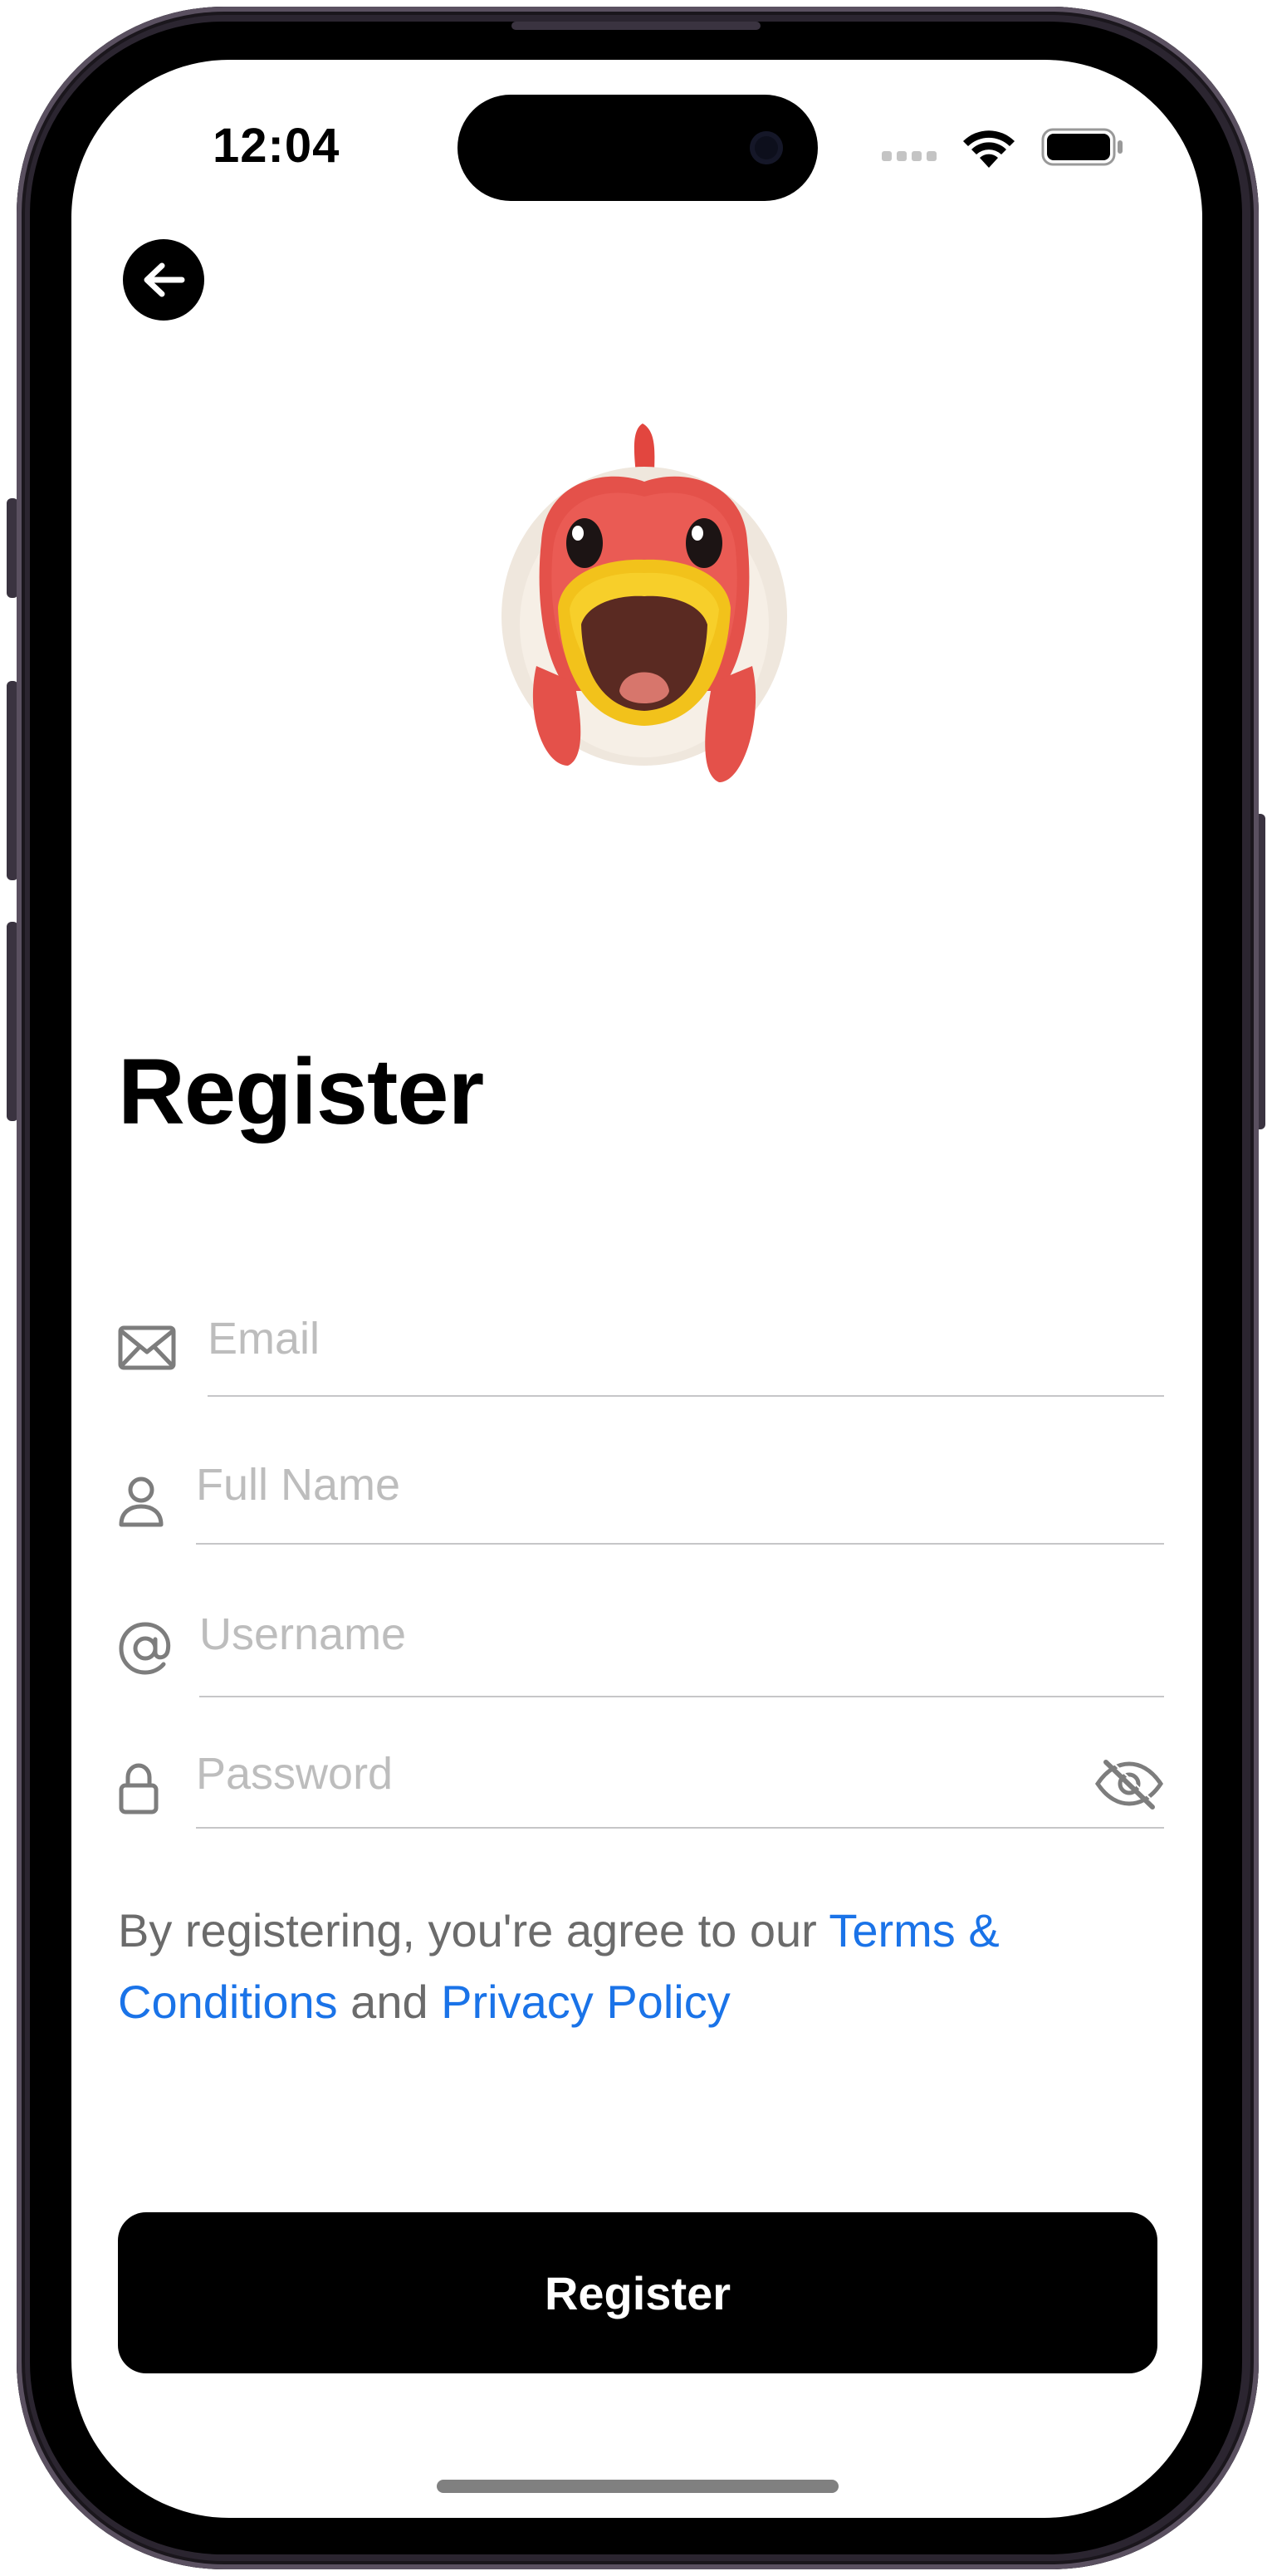 This screenshot has width=1272, height=2576. Describe the element at coordinates (680, 1828) in the screenshot. I see `password-underline` at that location.